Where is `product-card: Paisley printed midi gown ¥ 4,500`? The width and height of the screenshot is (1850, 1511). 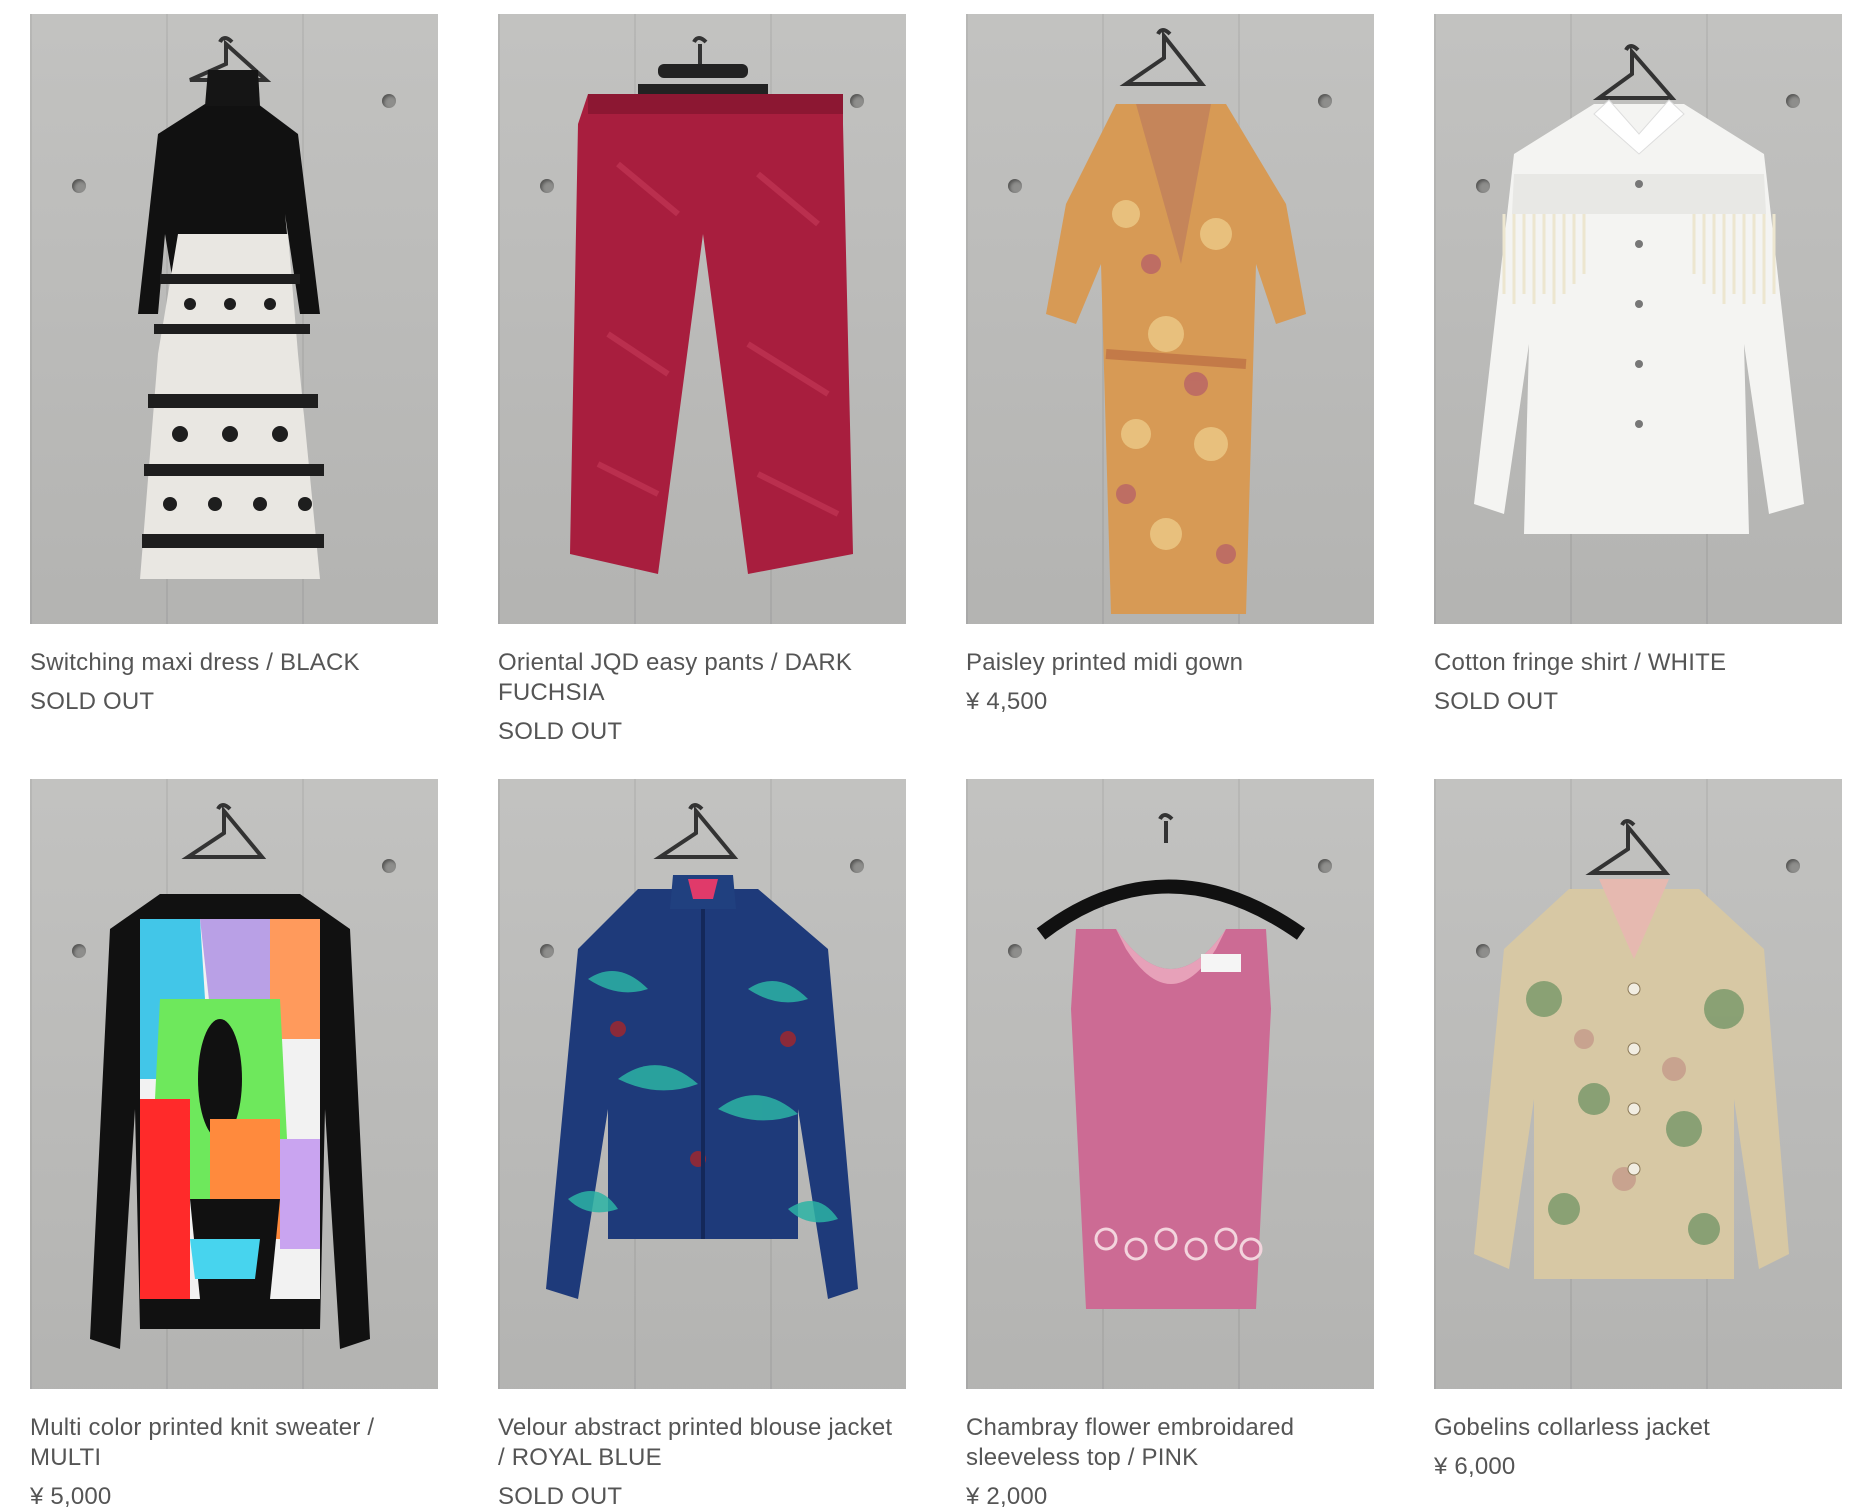
product-card: Paisley printed midi gown ¥ 4,500 is located at coordinates (1170, 396).